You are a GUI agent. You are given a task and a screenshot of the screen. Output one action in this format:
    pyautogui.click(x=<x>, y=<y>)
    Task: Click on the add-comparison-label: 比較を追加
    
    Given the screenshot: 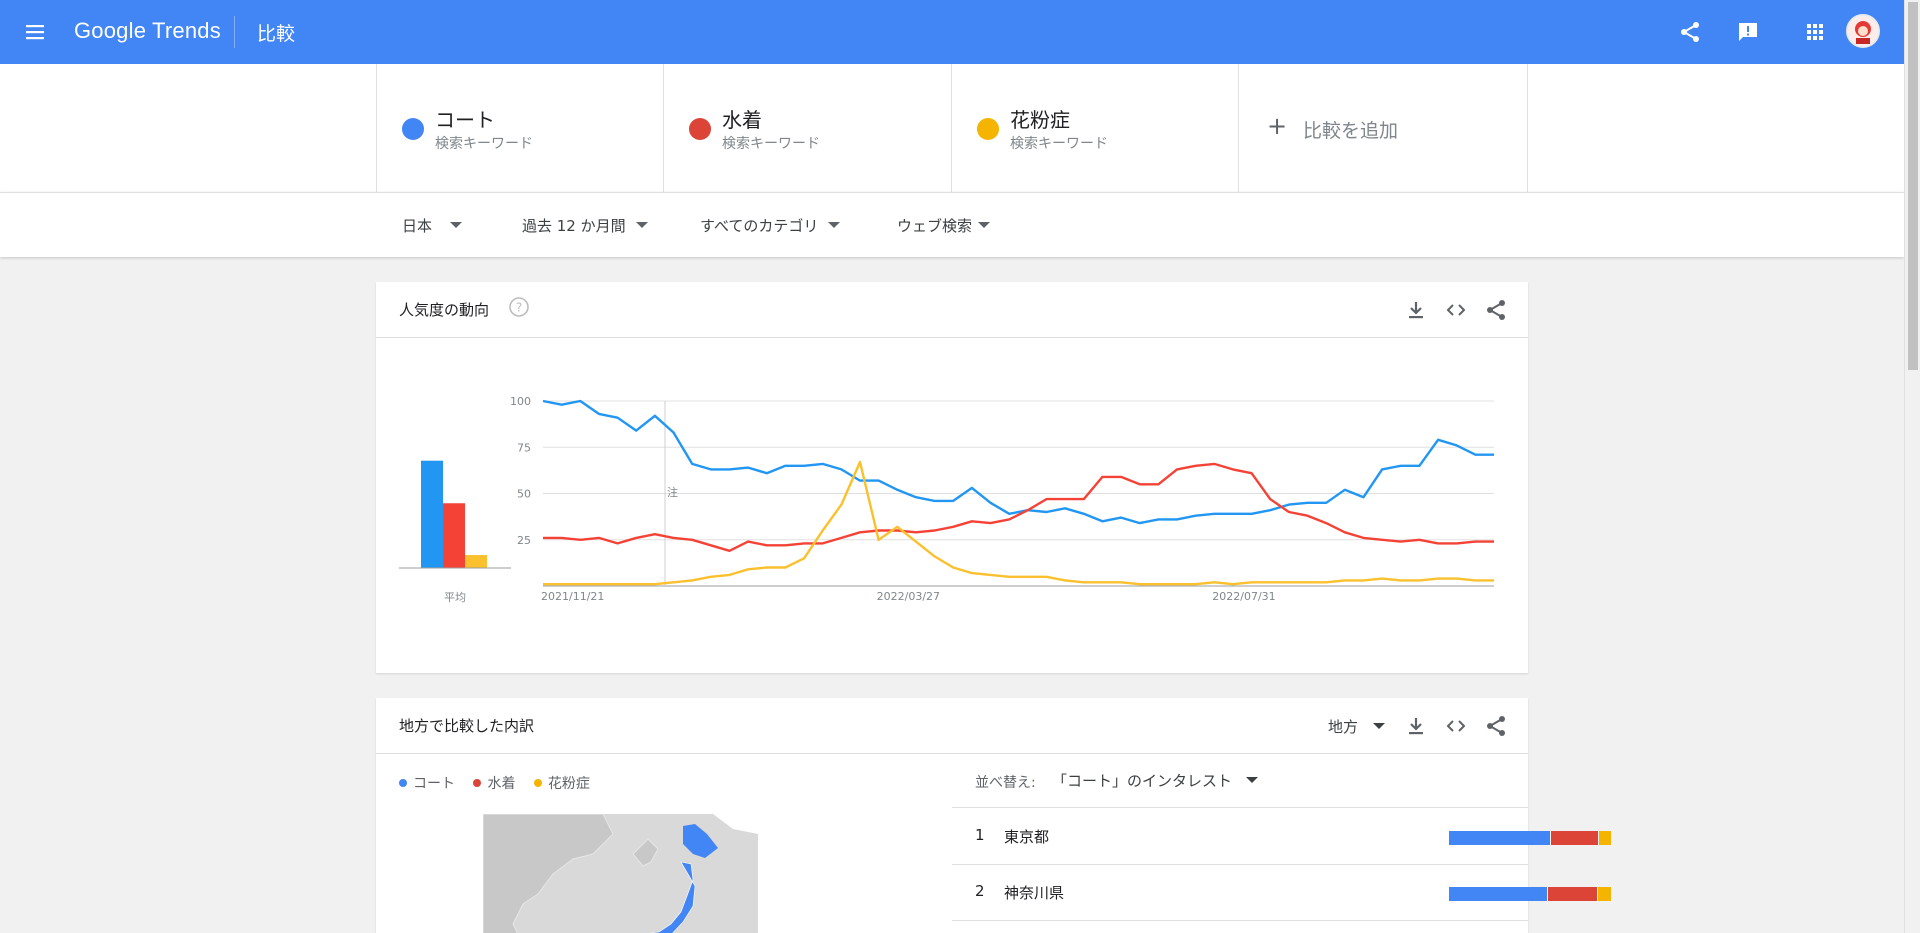 What is the action you would take?
    pyautogui.click(x=1351, y=131)
    